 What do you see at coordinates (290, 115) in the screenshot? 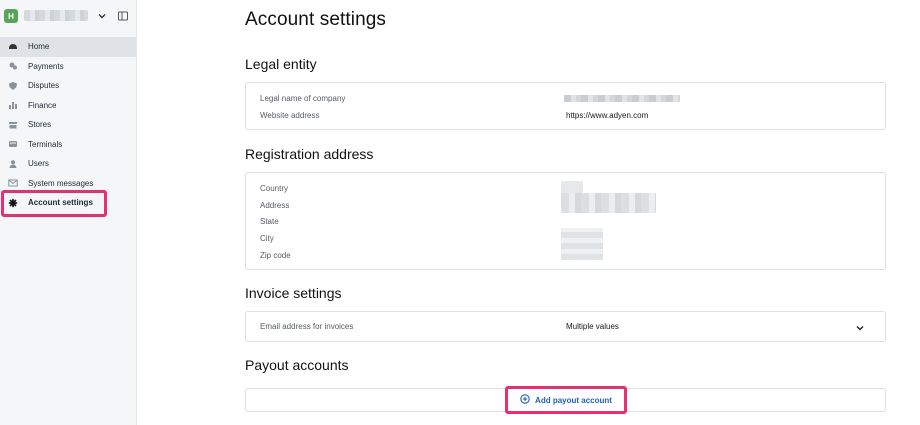
I see `website-label: Website address` at bounding box center [290, 115].